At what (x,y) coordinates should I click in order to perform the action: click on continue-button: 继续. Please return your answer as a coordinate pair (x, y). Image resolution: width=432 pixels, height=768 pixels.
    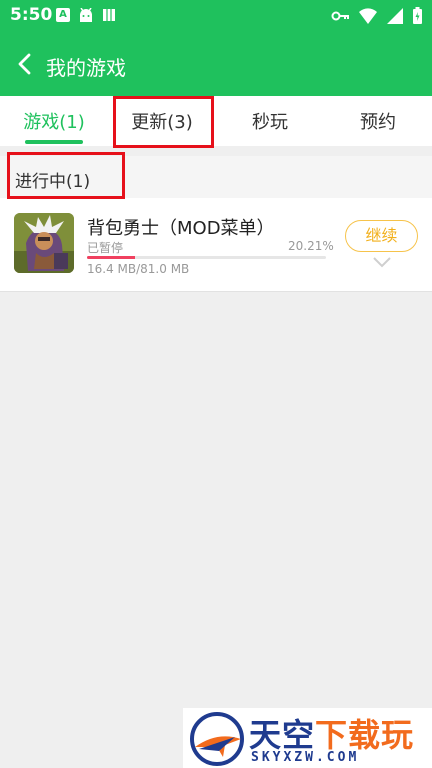
    Looking at the image, I should click on (381, 236).